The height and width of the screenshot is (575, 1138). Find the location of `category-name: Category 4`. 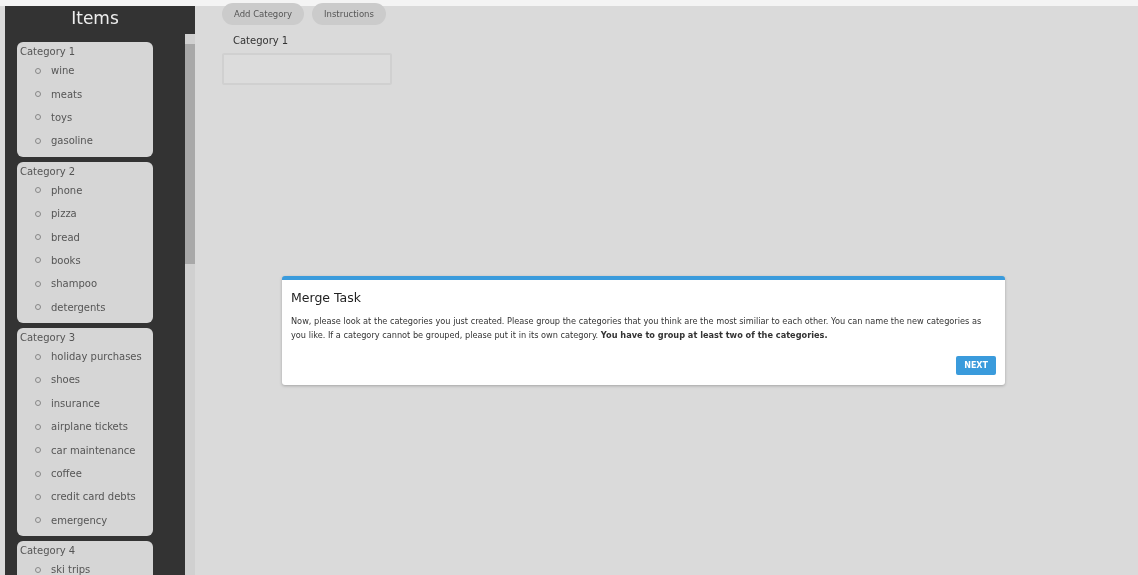

category-name: Category 4 is located at coordinates (48, 551).